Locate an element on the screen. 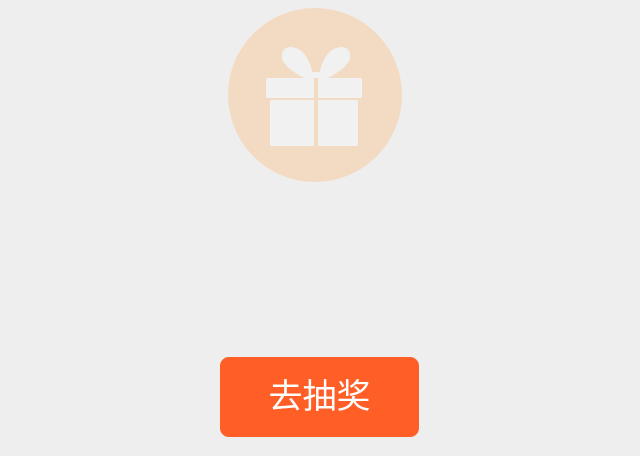 Image resolution: width=640 pixels, height=456 pixels. go-lottery-button: 去抽奖 is located at coordinates (319, 397).